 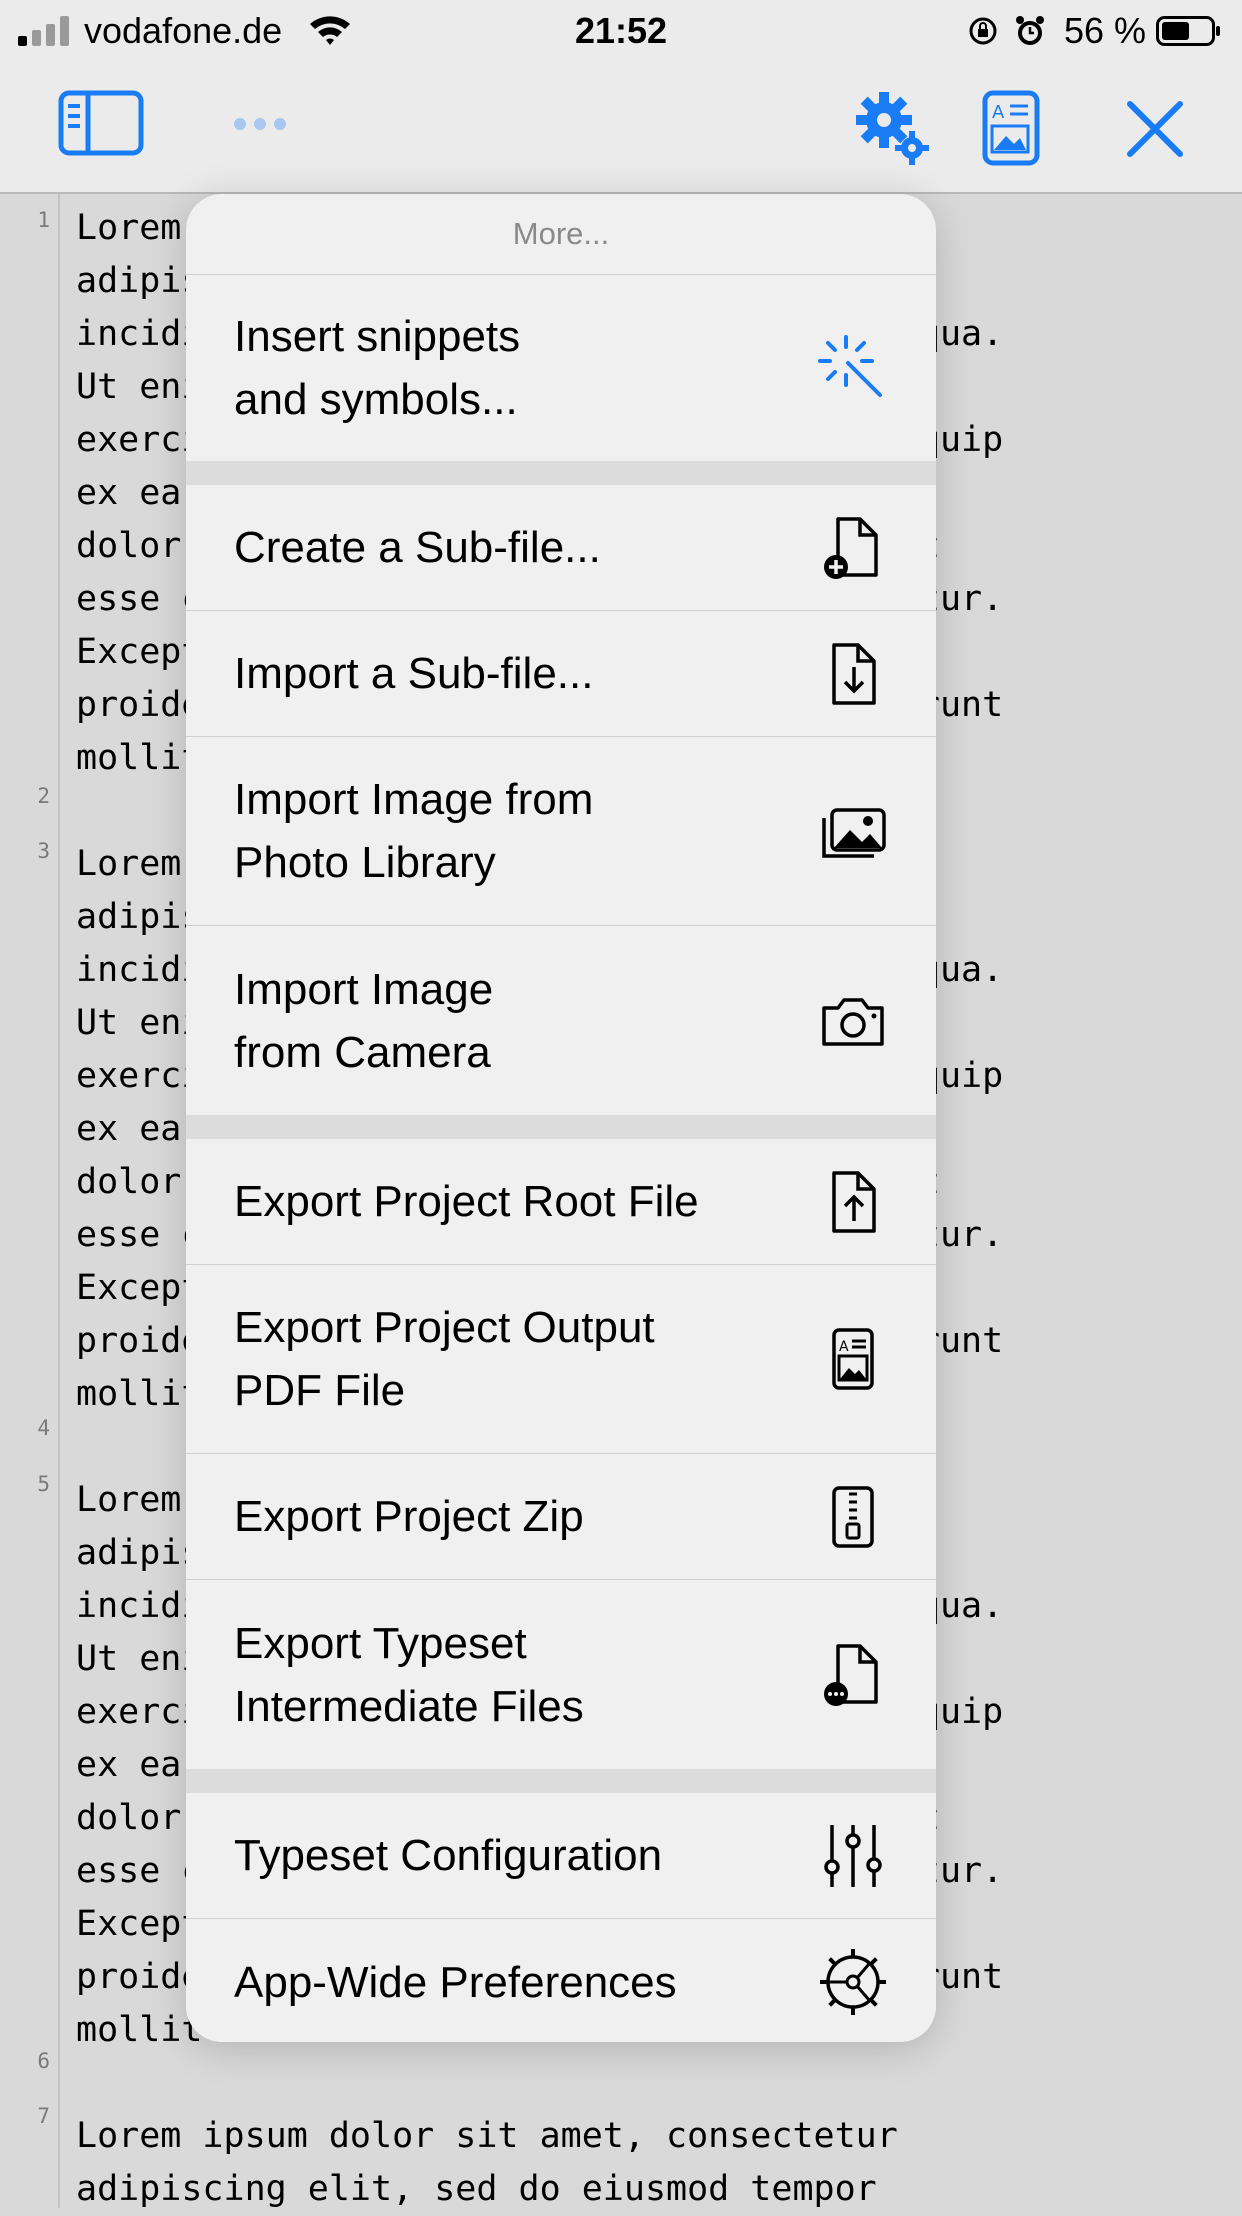 I want to click on line-number: 2, so click(x=43, y=796).